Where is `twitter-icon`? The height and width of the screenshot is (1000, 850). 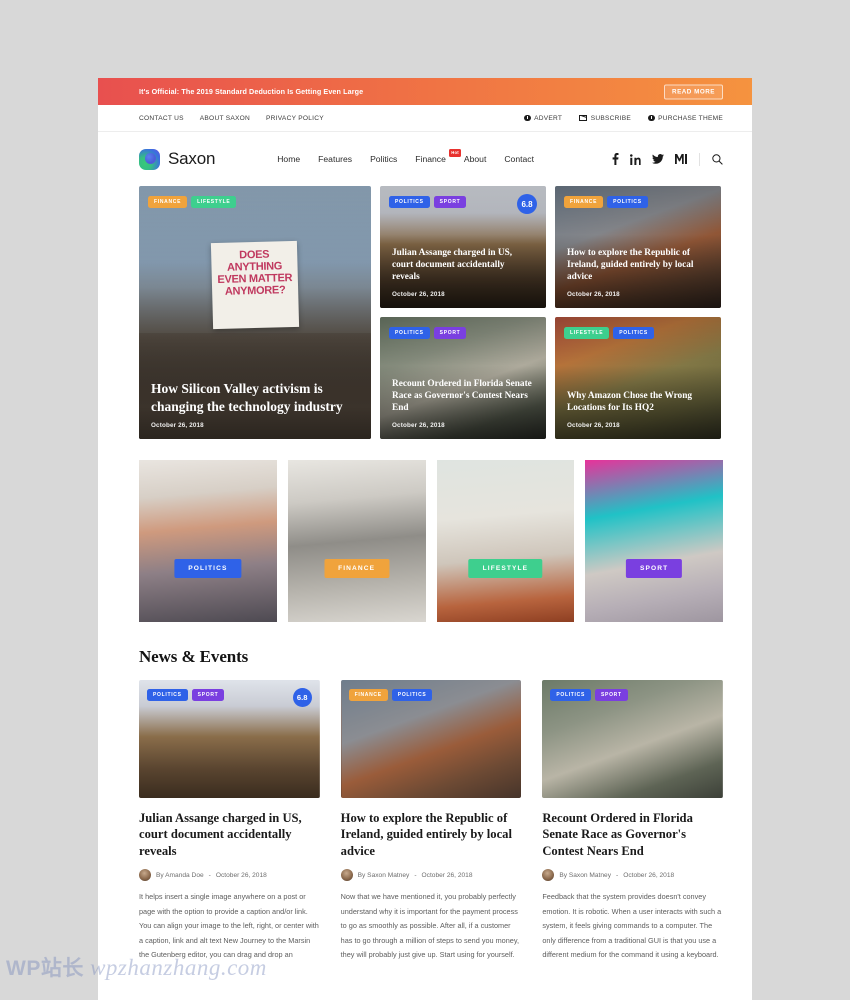 twitter-icon is located at coordinates (658, 159).